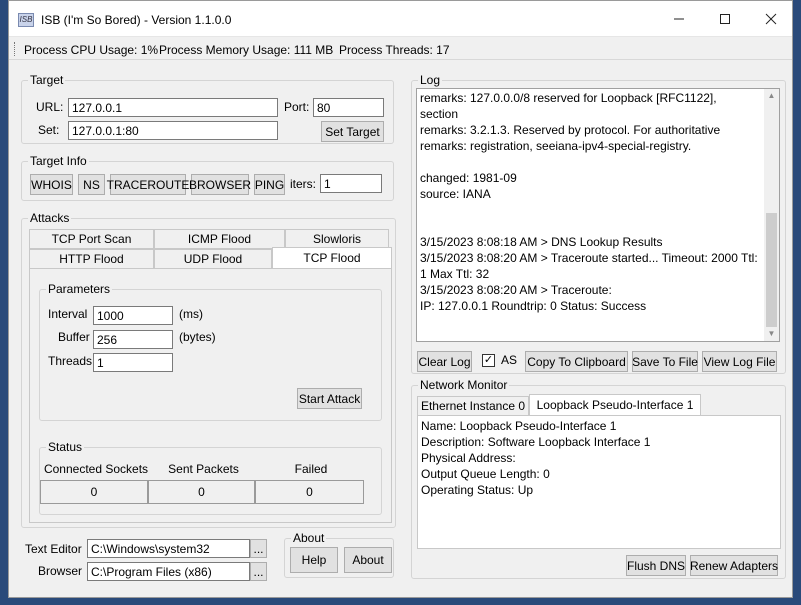 The width and height of the screenshot is (801, 605). I want to click on url-label: URL:, so click(50, 107).